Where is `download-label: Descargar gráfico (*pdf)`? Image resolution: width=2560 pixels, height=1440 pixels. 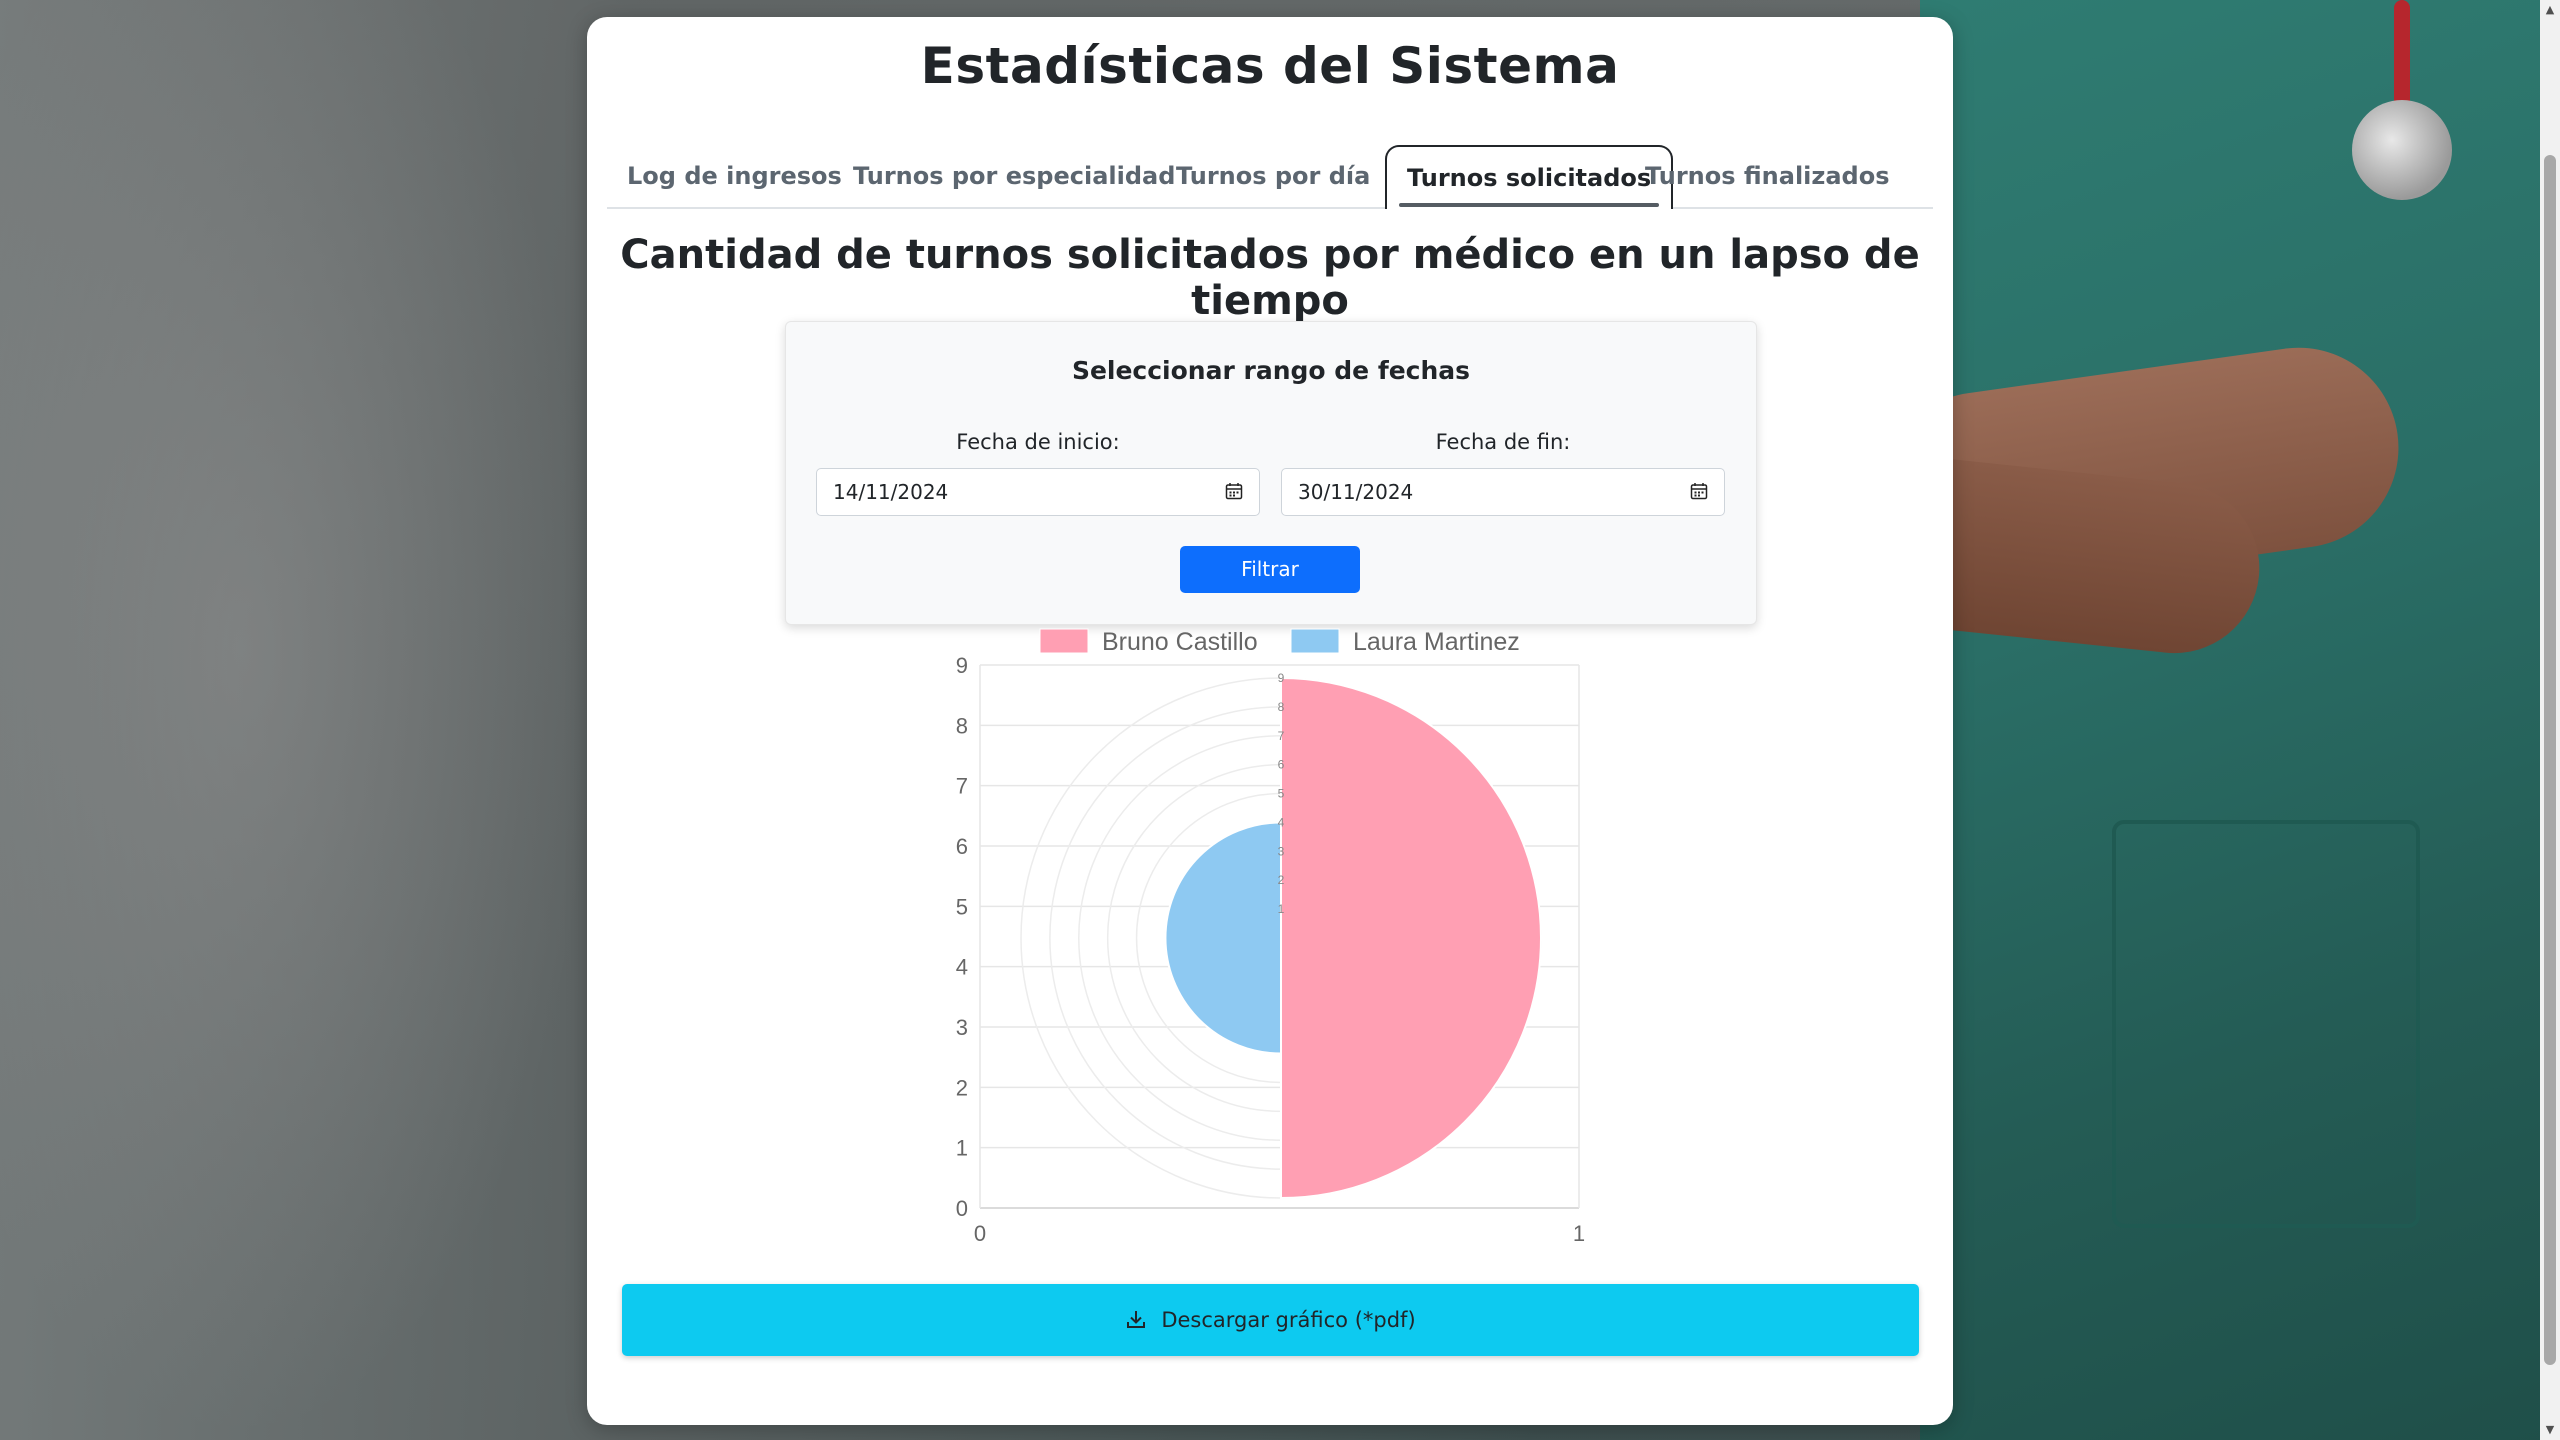 download-label: Descargar gráfico (*pdf) is located at coordinates (1288, 1320).